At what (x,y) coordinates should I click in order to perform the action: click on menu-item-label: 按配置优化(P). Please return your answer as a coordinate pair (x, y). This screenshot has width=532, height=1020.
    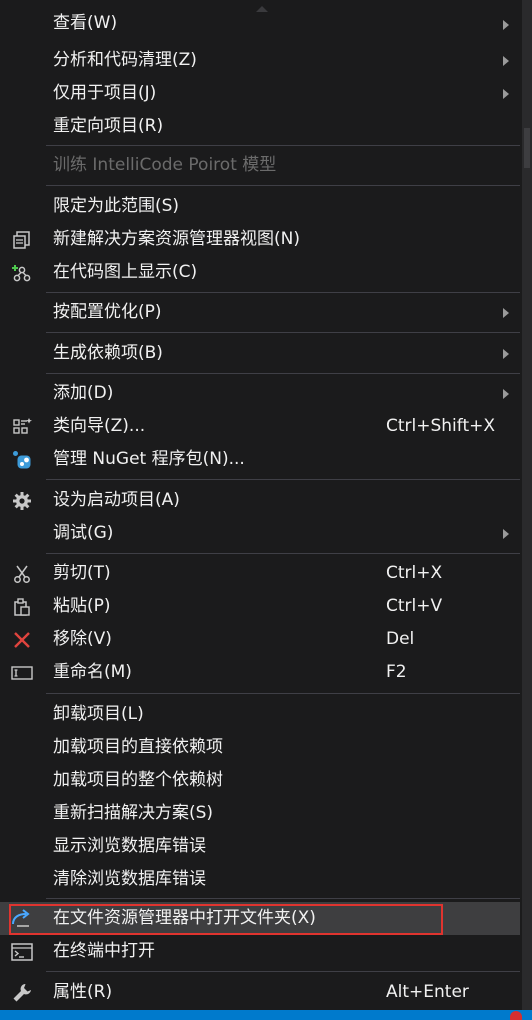
    Looking at the image, I should click on (107, 312).